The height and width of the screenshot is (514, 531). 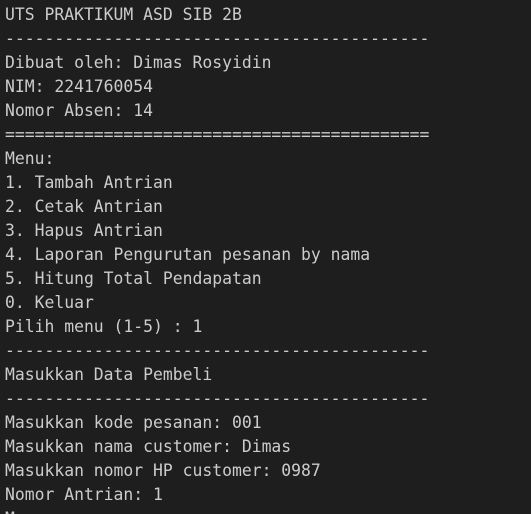 I want to click on menu-item-tambah-antrian: 1. Tambah Antrian, so click(x=89, y=182).